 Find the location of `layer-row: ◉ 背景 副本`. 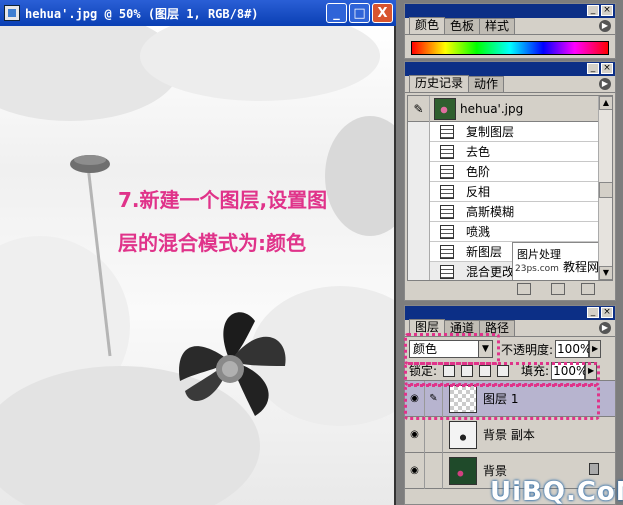

layer-row: ◉ 背景 副本 is located at coordinates (510, 434).